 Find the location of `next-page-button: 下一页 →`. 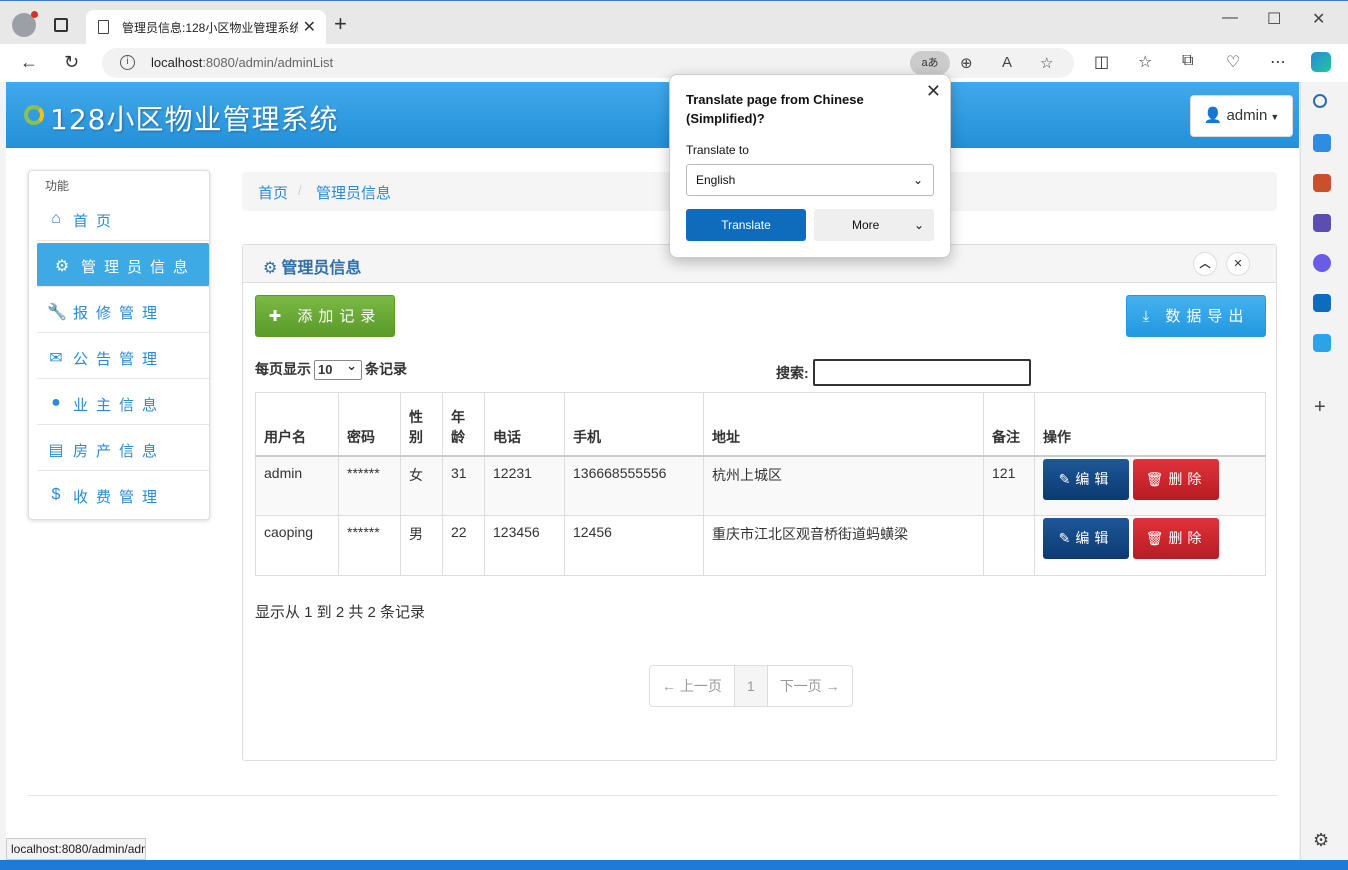

next-page-button: 下一页 → is located at coordinates (810, 686).